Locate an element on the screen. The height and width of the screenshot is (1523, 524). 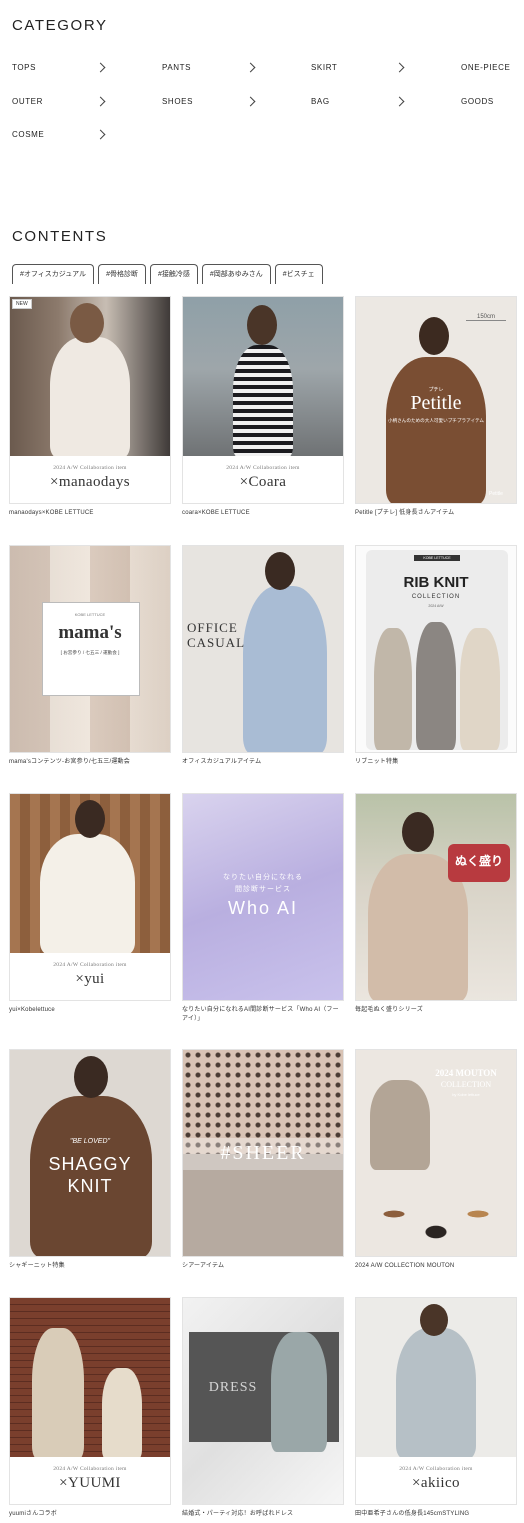
card-image: OFFICE CASUAL is located at coordinates (263, 649).